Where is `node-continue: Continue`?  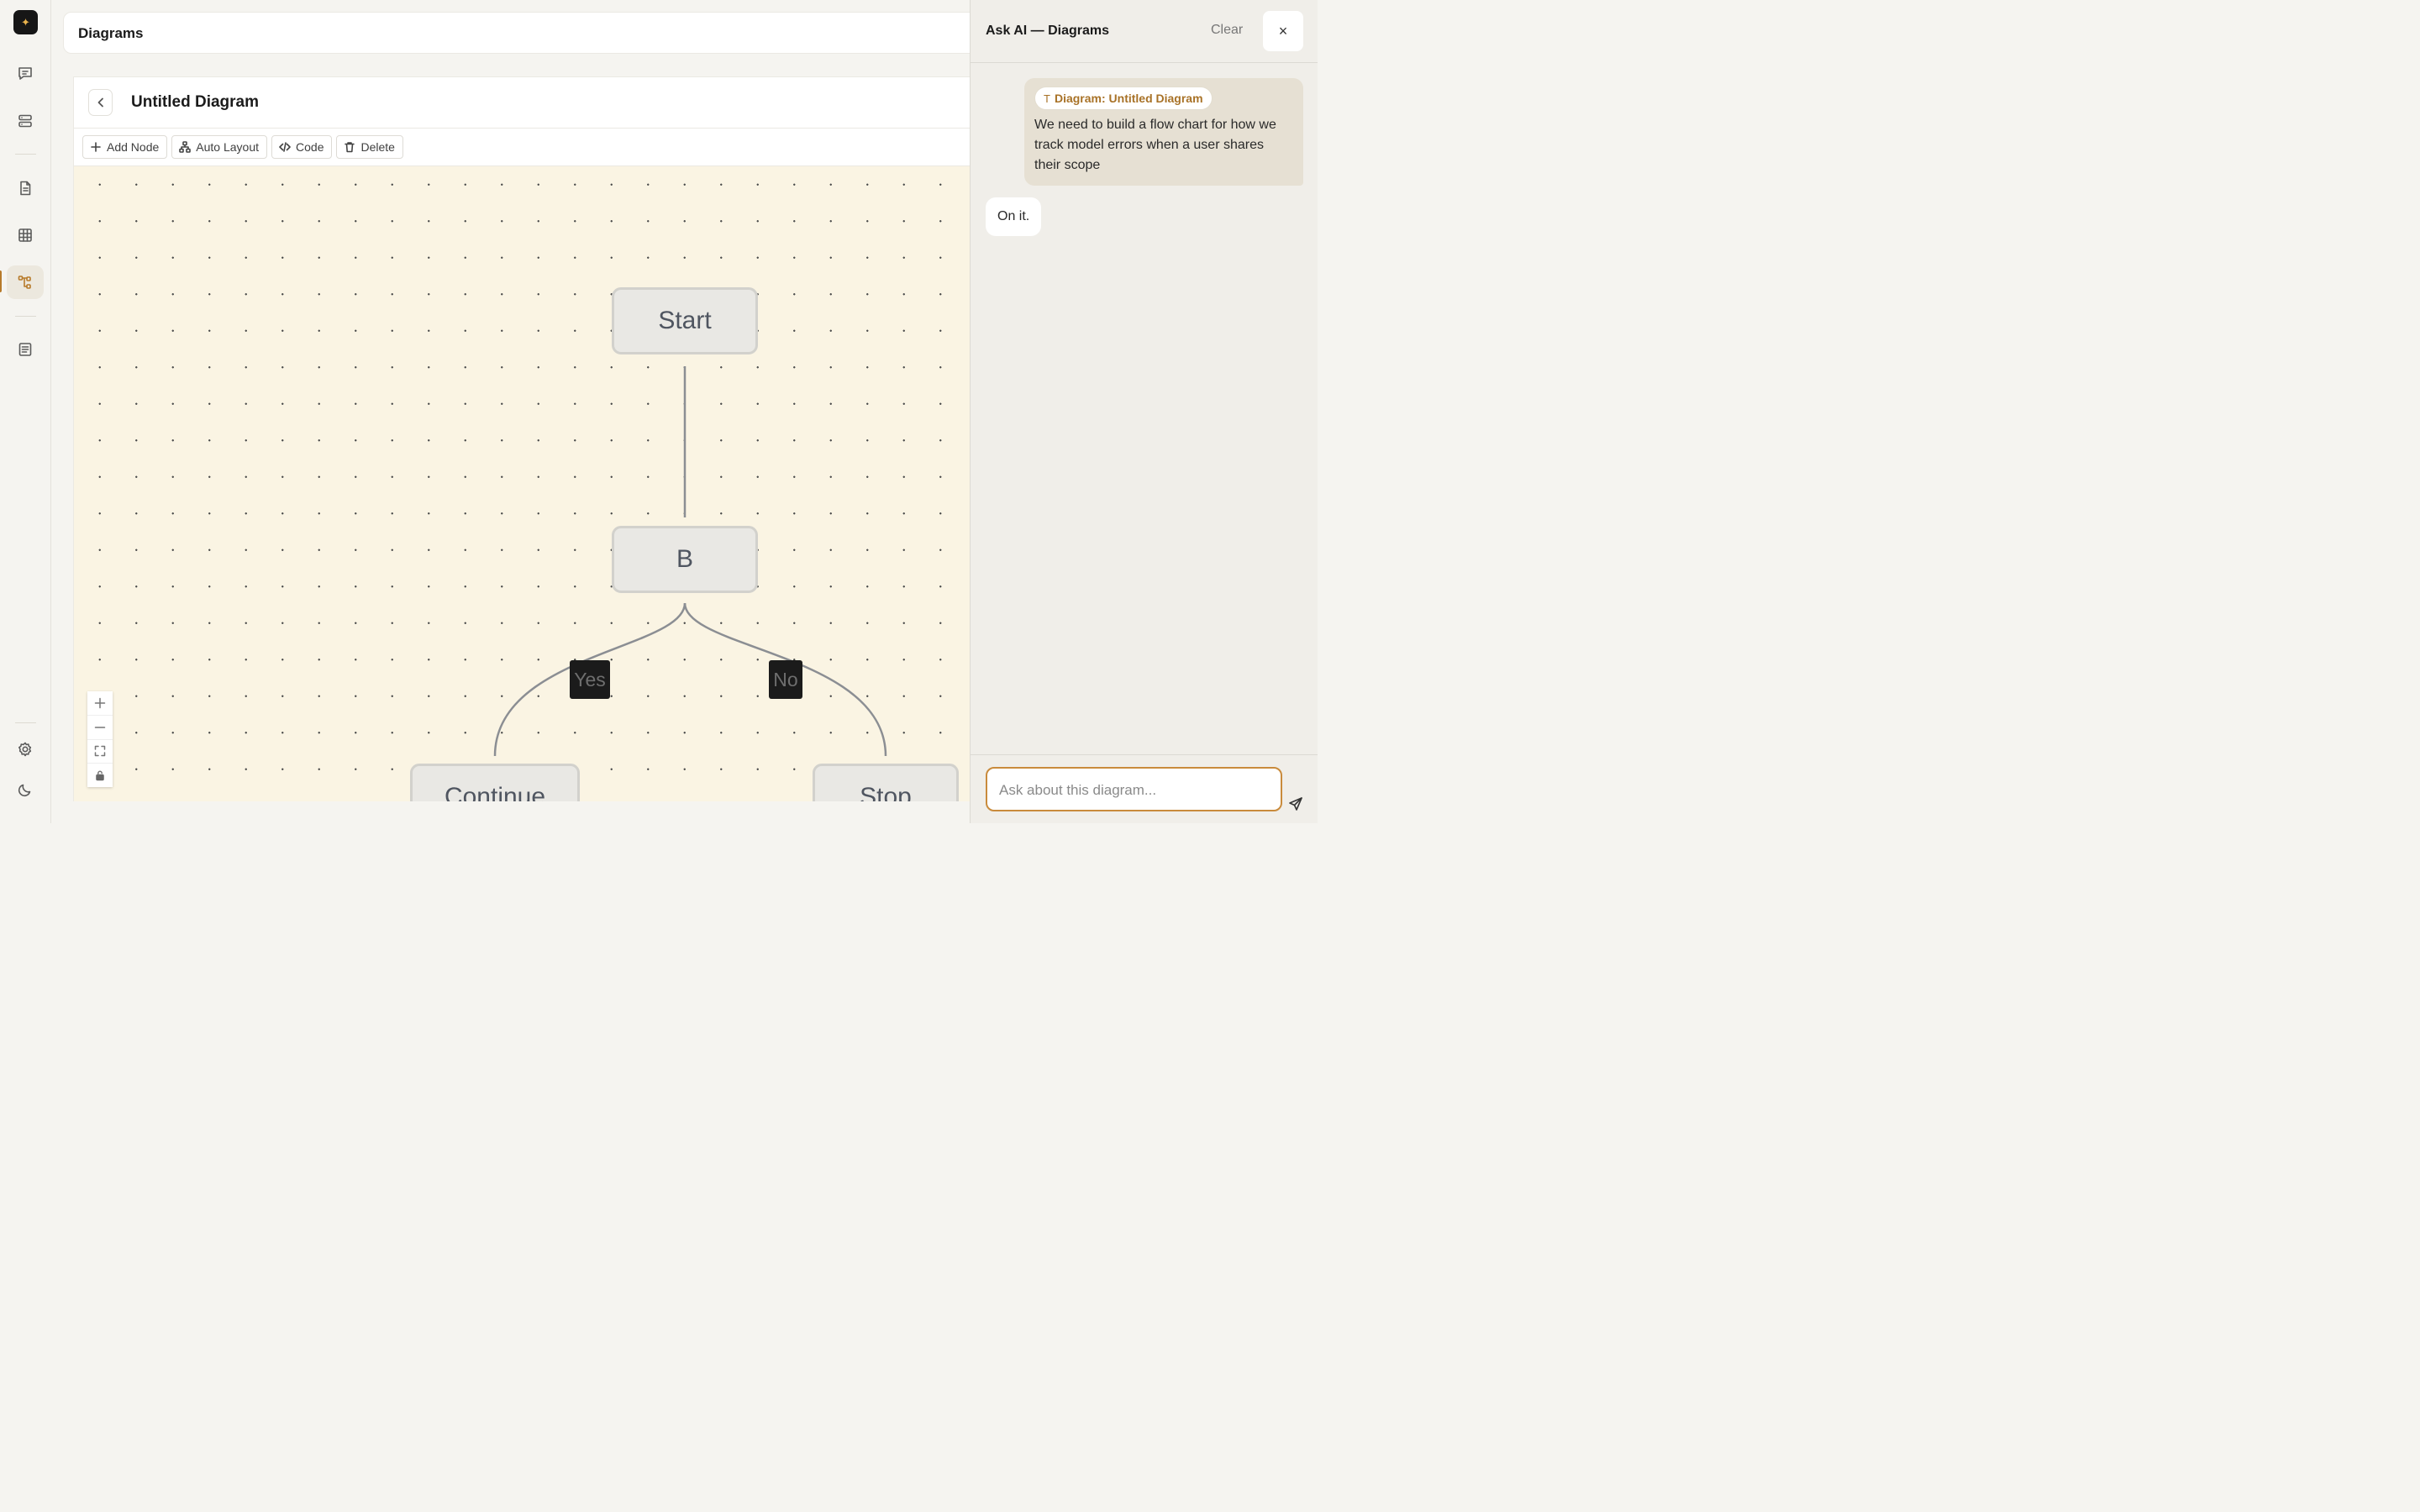
node-continue: Continue is located at coordinates (495, 782).